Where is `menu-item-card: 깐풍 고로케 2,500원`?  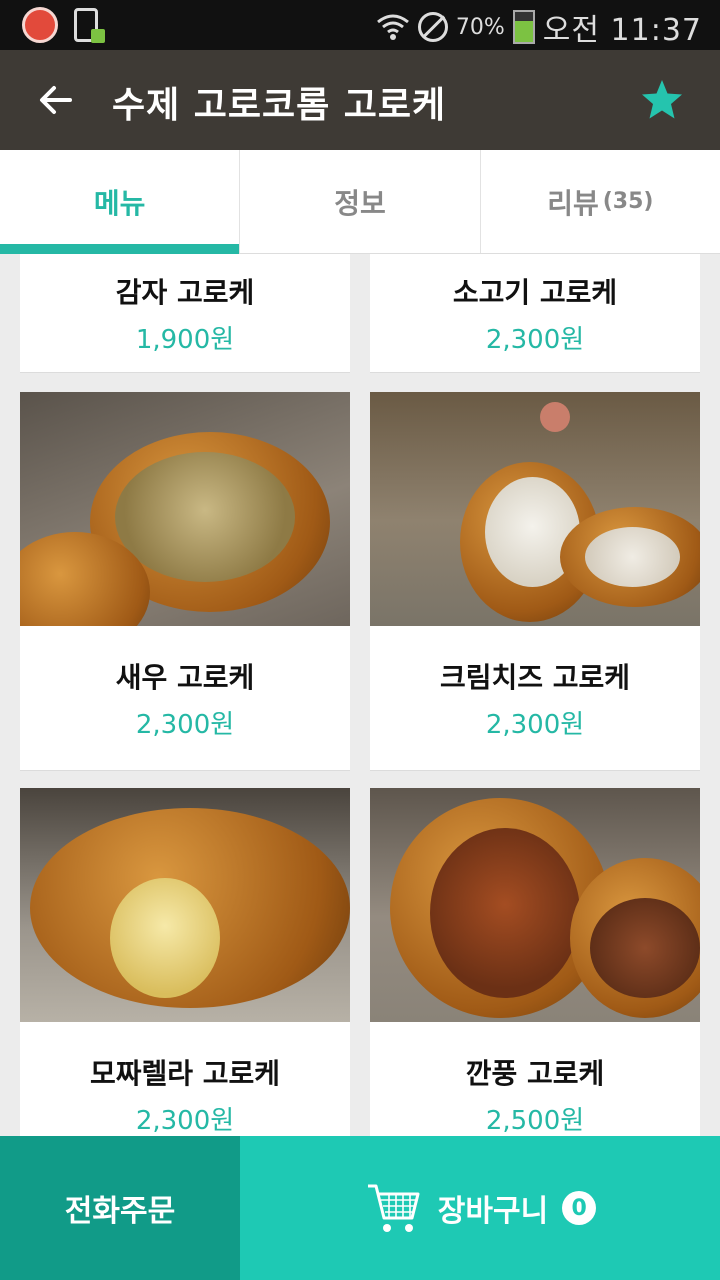 menu-item-card: 깐풍 고로케 2,500원 is located at coordinates (535, 962).